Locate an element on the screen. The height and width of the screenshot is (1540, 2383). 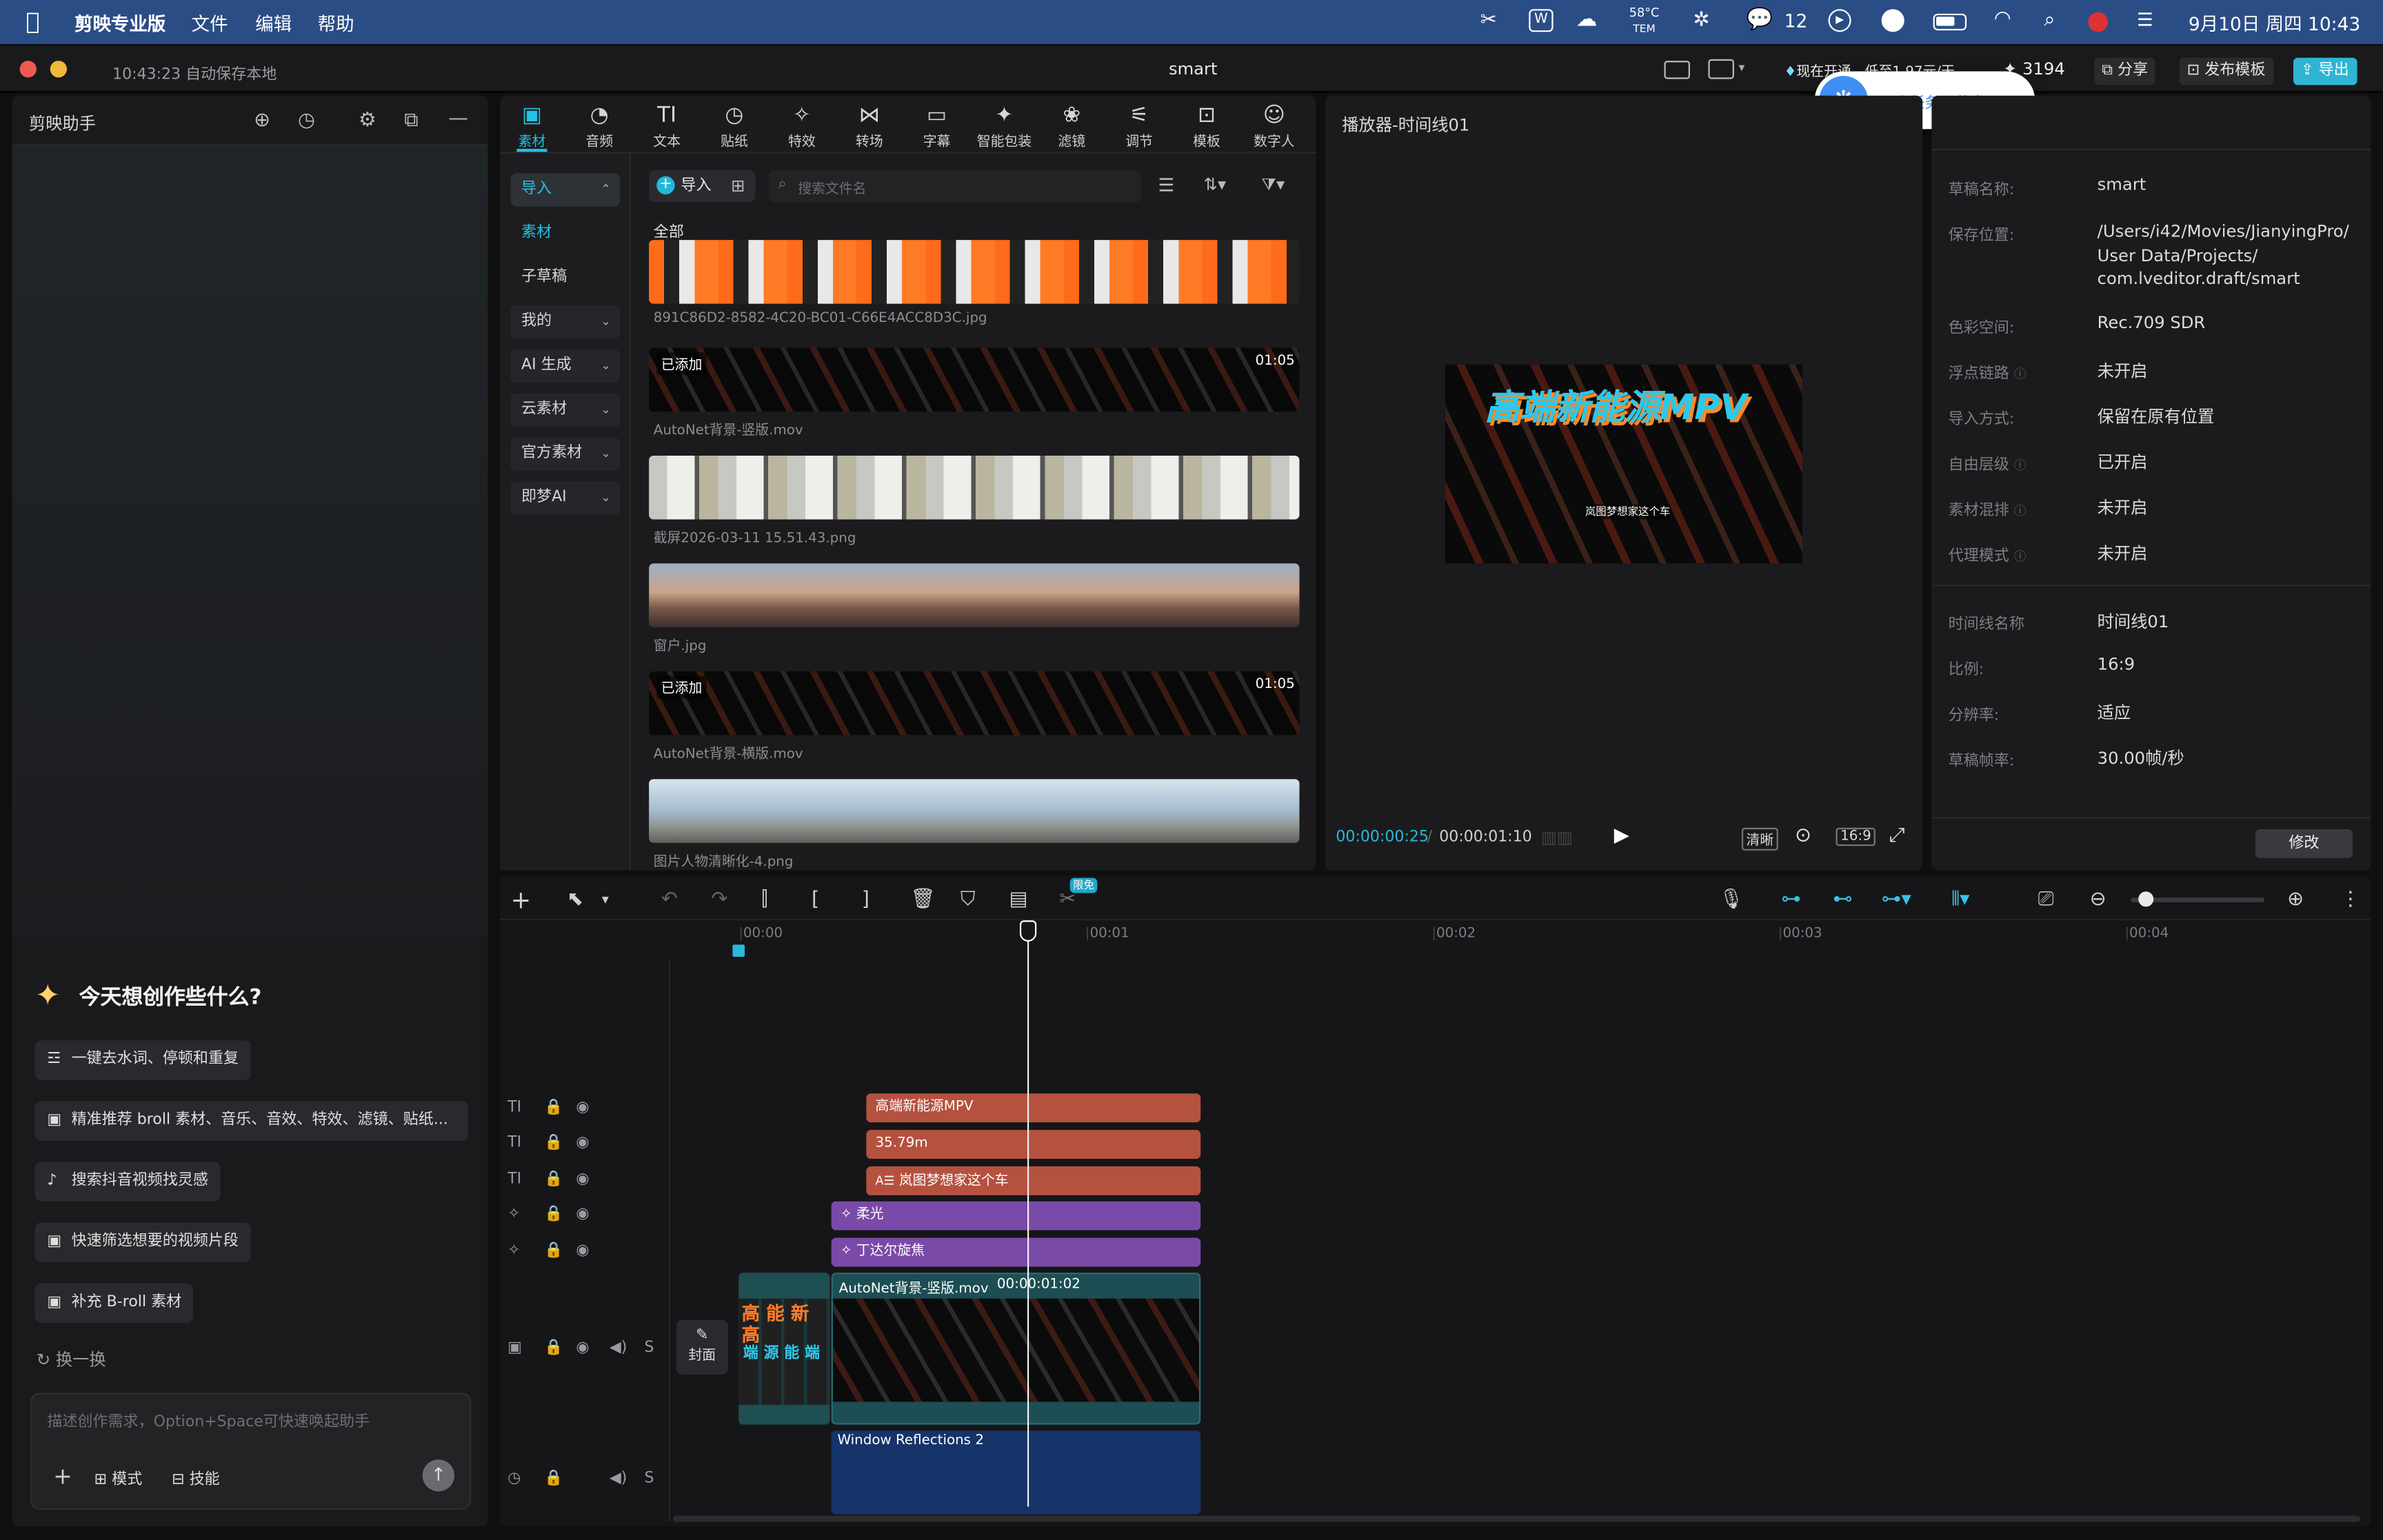
zoom-slider is located at coordinates (2198, 899).